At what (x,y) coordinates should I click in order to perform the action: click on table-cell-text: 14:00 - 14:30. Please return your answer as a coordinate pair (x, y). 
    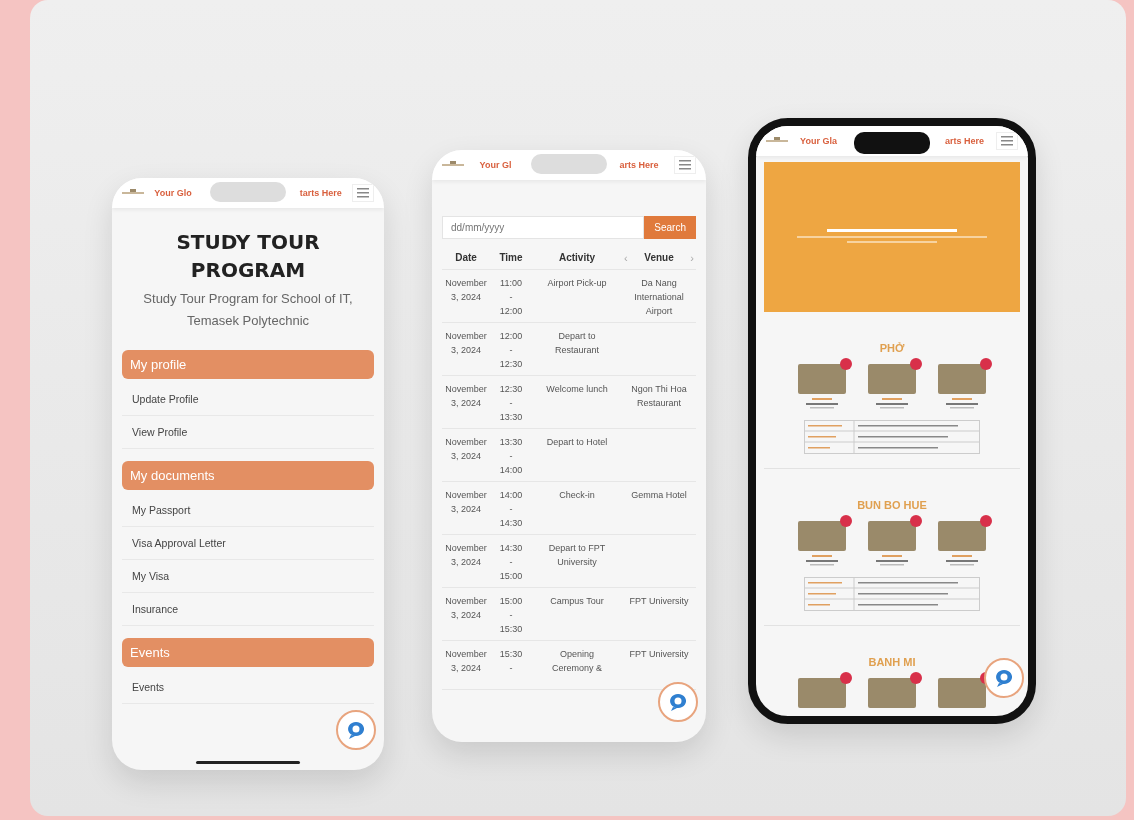
    Looking at the image, I should click on (511, 509).